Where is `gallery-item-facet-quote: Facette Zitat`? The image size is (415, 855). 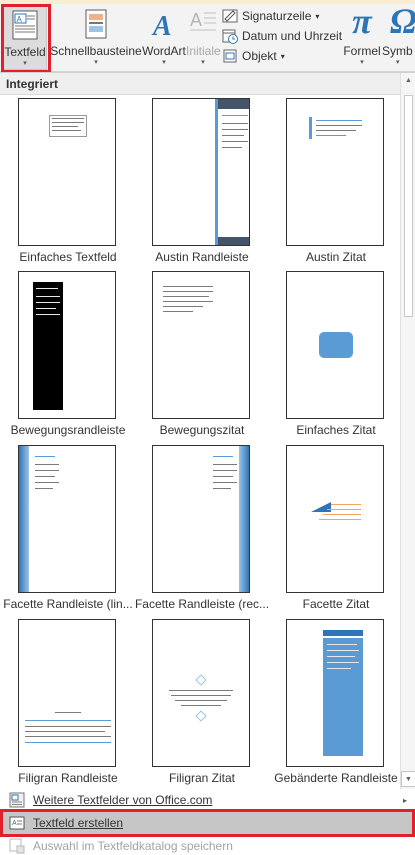
gallery-item-facet-quote: Facette Zitat is located at coordinates (336, 540).